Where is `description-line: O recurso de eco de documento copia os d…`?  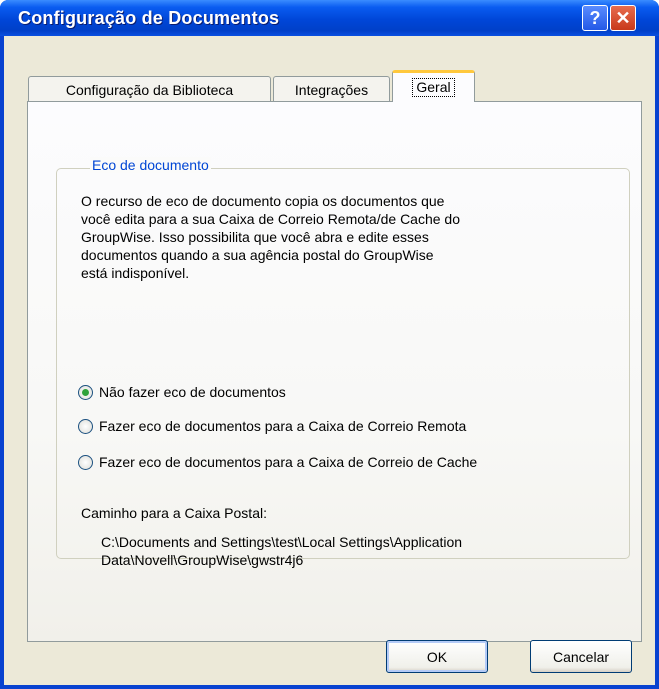 description-line: O recurso de eco de documento copia os d… is located at coordinates (263, 201).